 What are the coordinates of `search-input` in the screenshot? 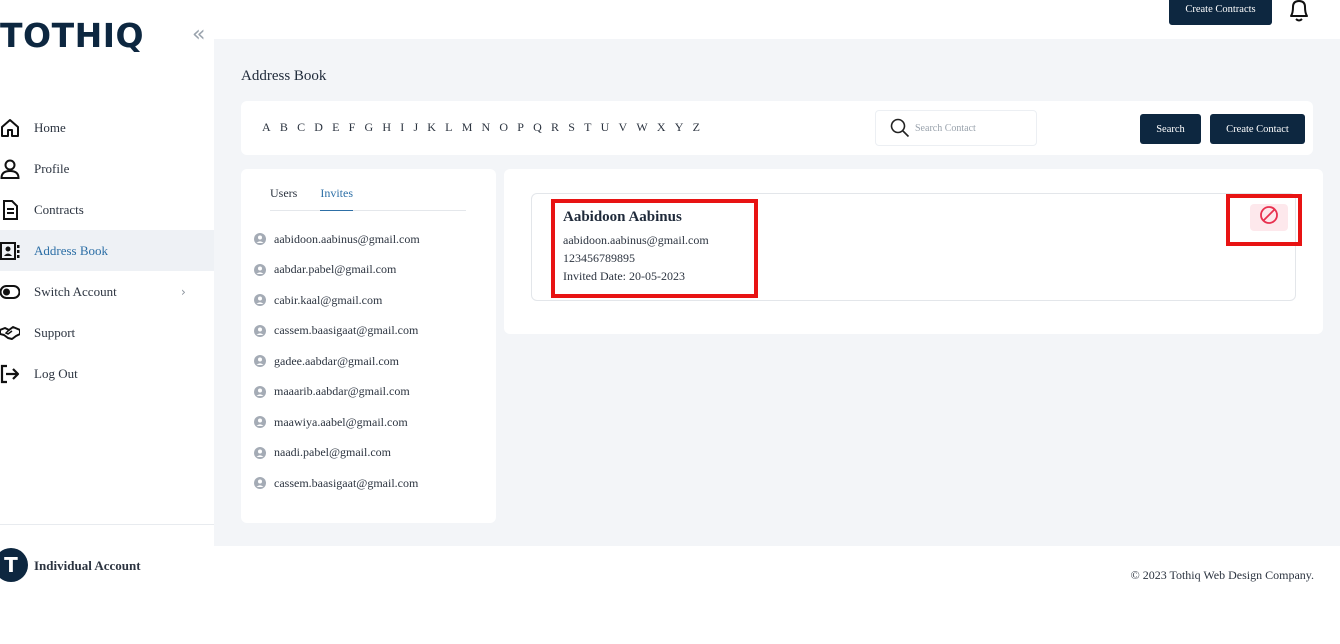 It's located at (972, 128).